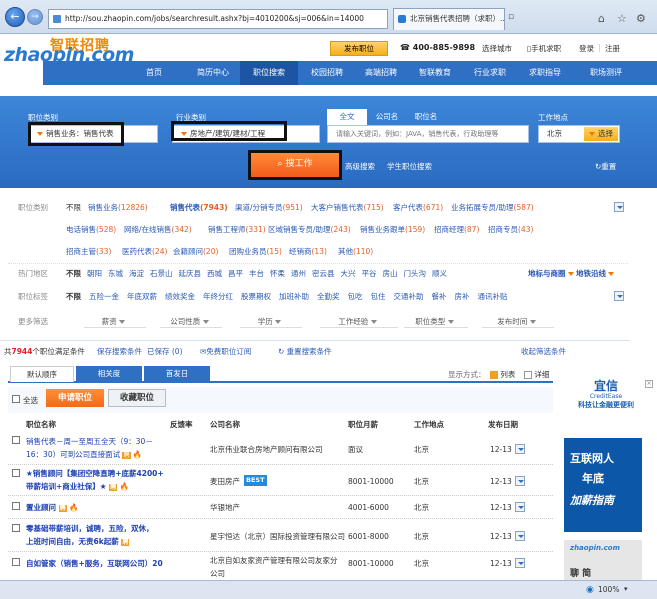 The width and height of the screenshot is (657, 599). I want to click on publish-time-select: 发布时间, so click(518, 322).